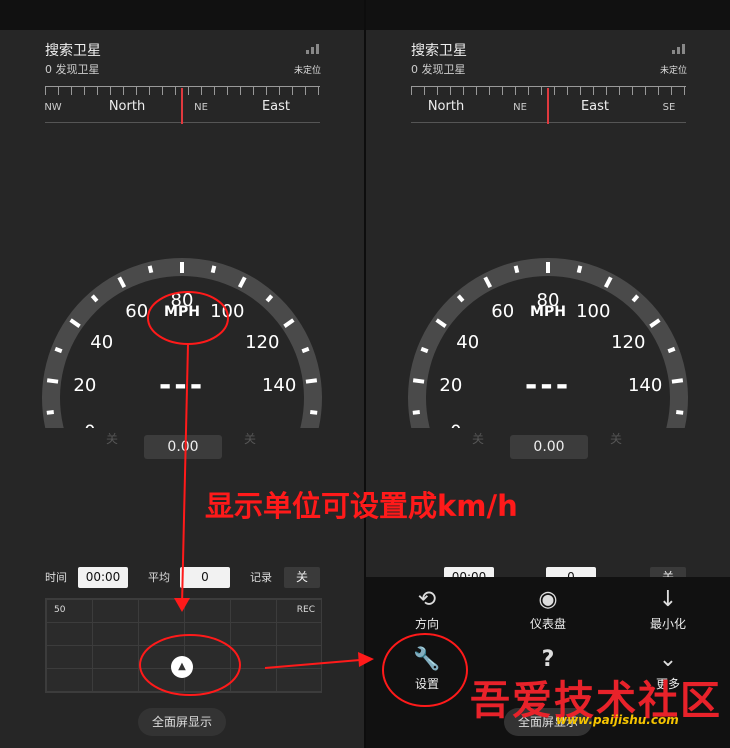 The width and height of the screenshot is (730, 748). Describe the element at coordinates (668, 599) in the screenshot. I see `arrow-down-icon: ↓` at that location.